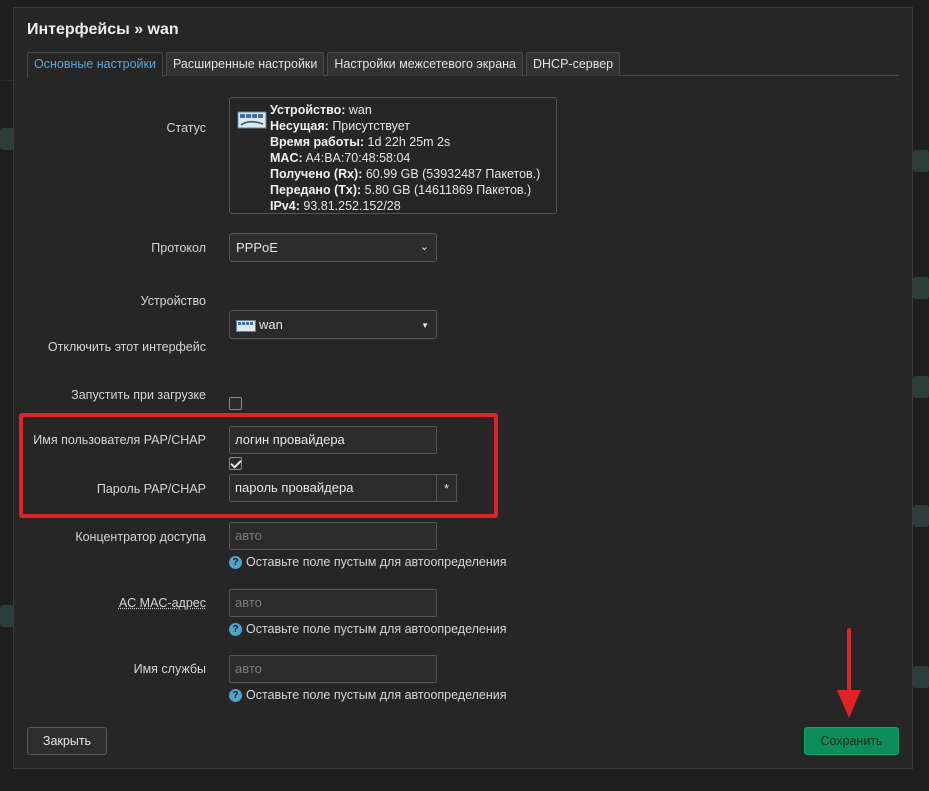 The width and height of the screenshot is (929, 791). Describe the element at coordinates (138, 395) in the screenshot. I see `autostart-label: Запустить при загрузке` at that location.